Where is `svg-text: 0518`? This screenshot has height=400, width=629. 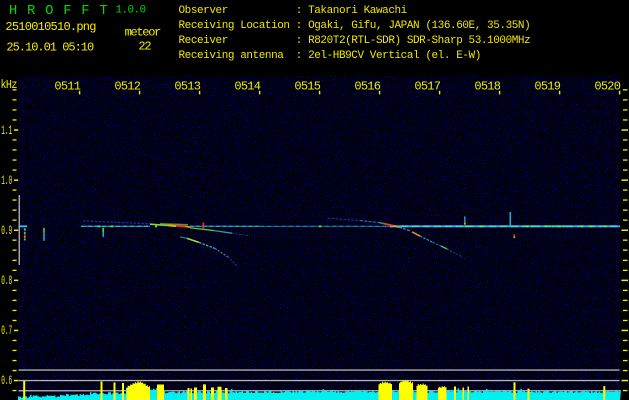
svg-text: 0518 is located at coordinates (487, 87).